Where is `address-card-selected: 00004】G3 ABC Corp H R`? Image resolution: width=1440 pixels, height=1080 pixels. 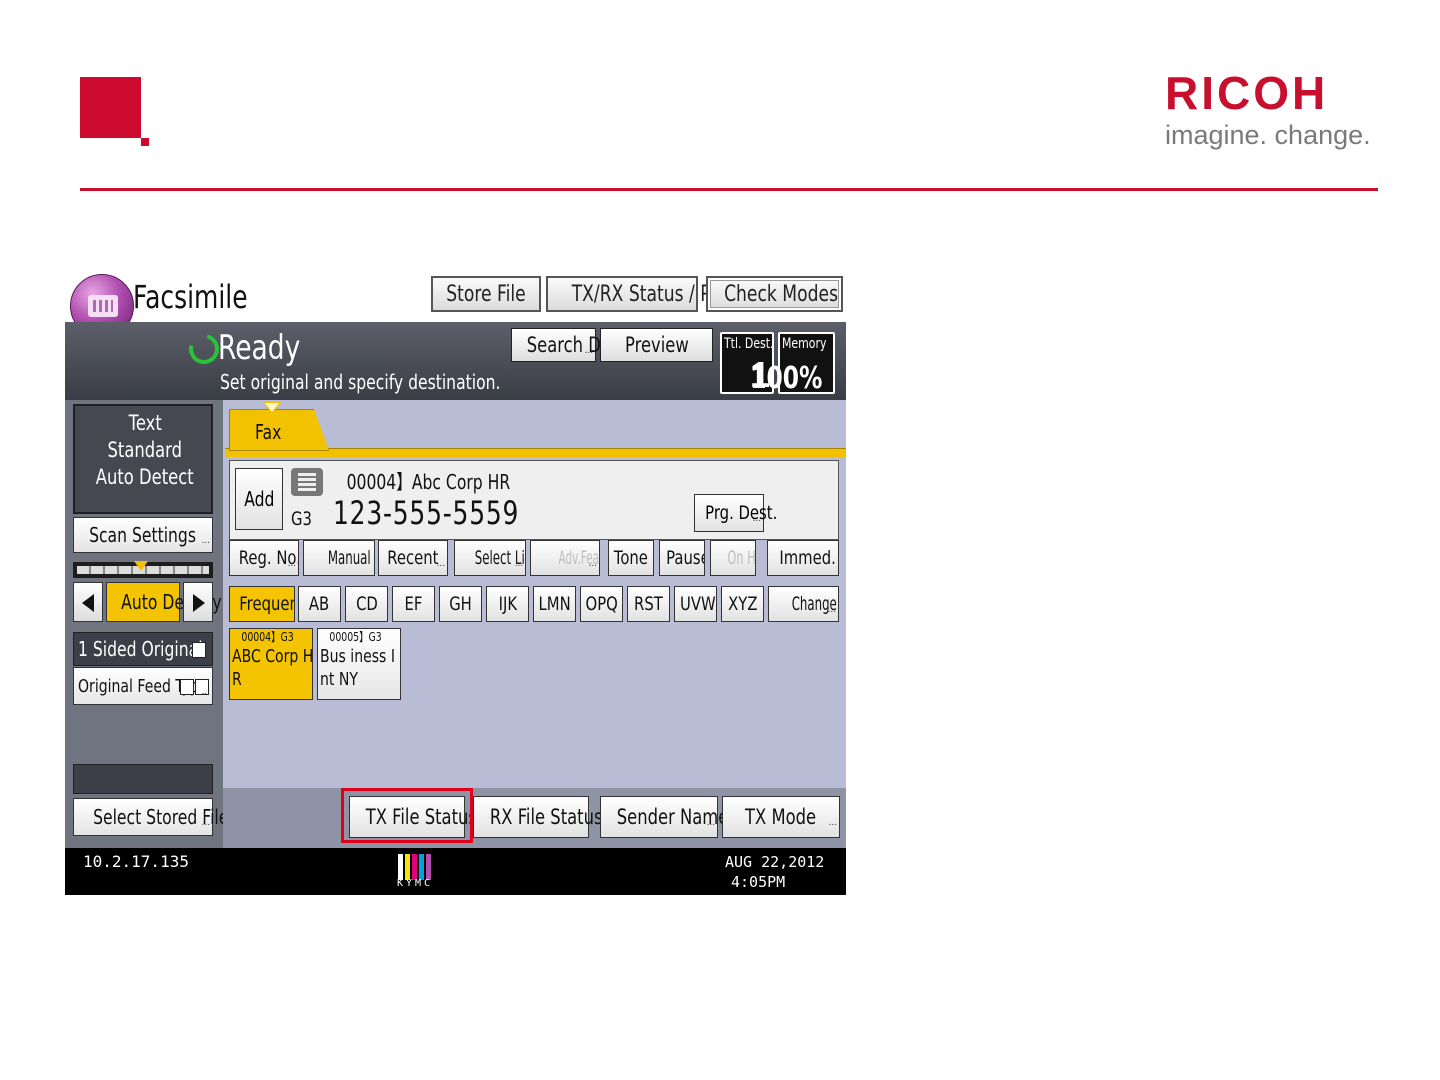
address-card-selected: 00004】G3 ABC Corp H R is located at coordinates (271, 664).